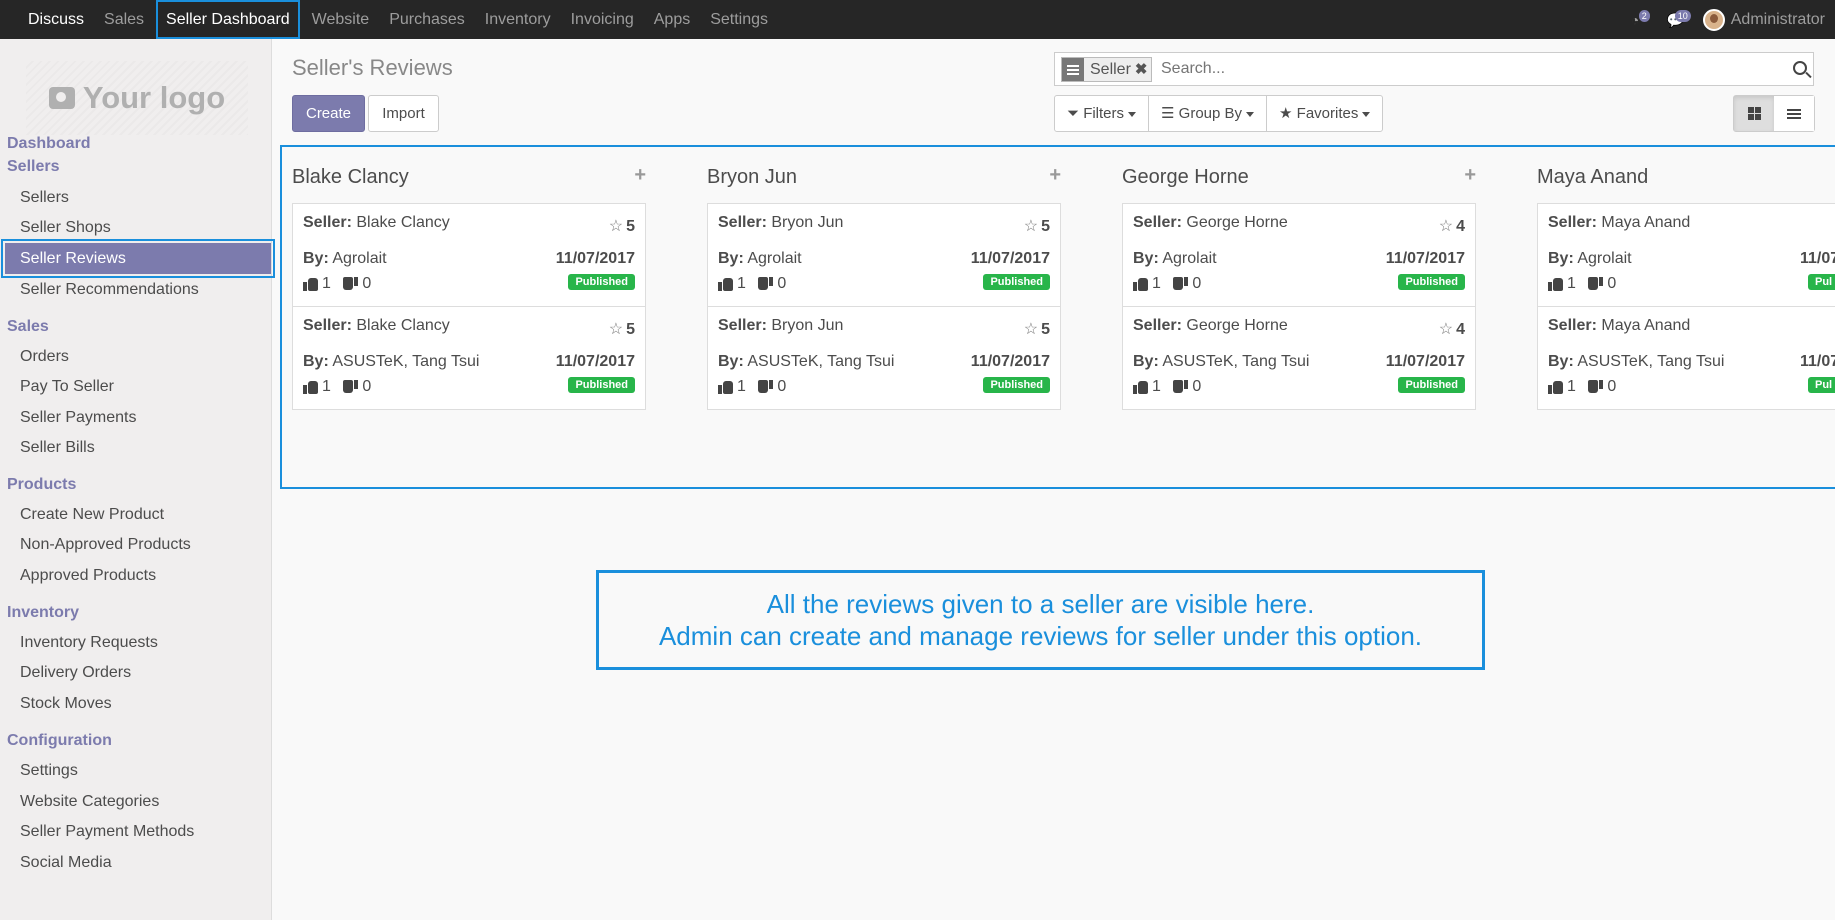 This screenshot has width=1835, height=920. I want to click on import-button: Import, so click(403, 113).